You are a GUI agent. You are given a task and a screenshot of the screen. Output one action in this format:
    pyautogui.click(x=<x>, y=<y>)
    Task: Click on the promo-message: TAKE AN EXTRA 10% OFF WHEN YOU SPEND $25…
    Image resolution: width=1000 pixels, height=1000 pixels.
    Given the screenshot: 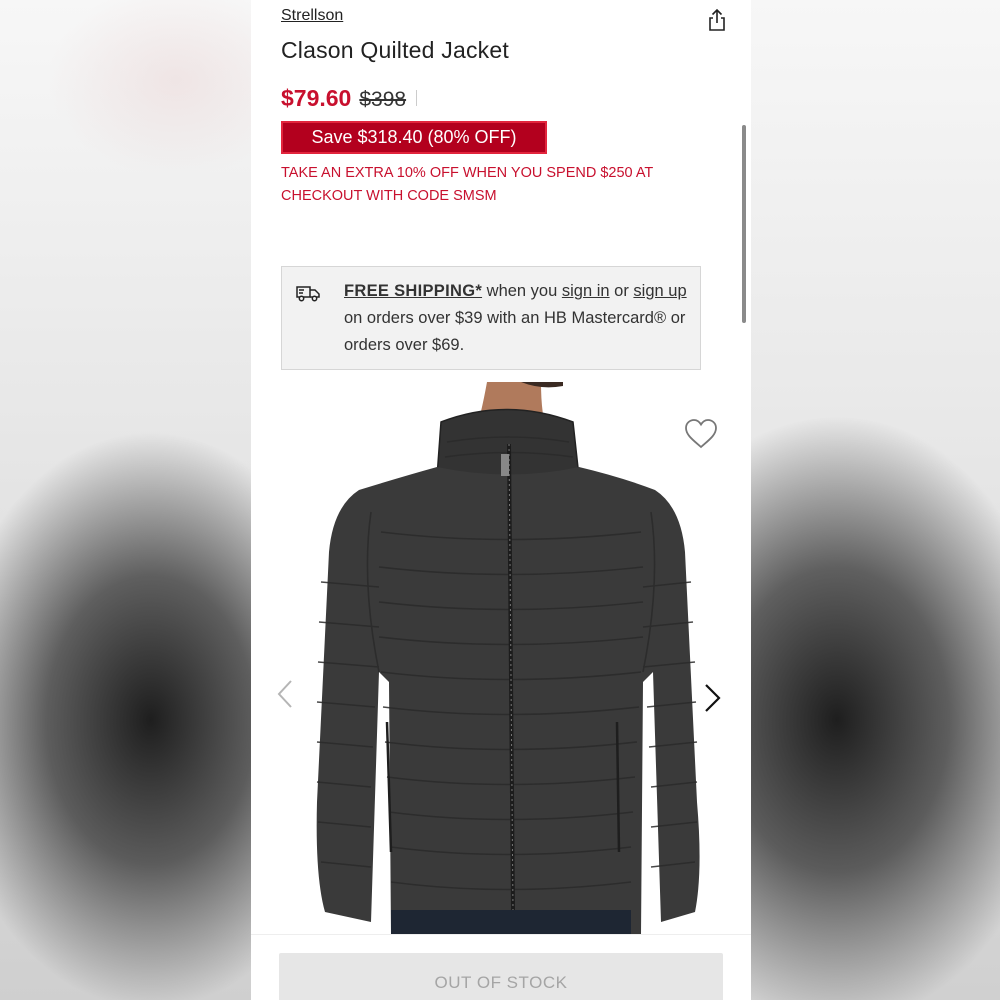 What is the action you would take?
    pyautogui.click(x=467, y=184)
    